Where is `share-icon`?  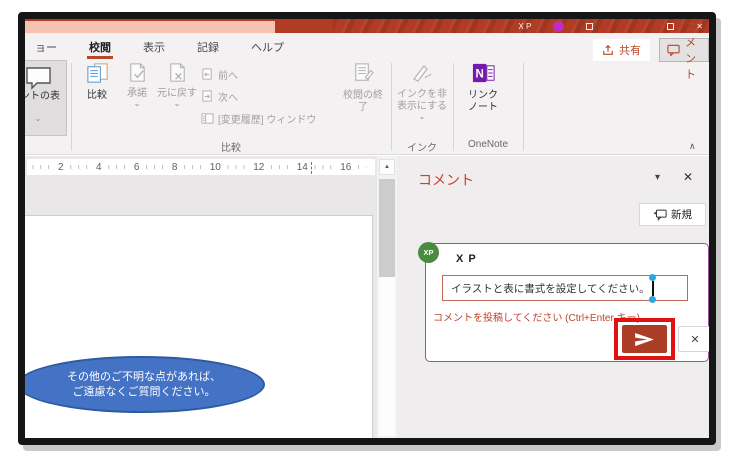
share-icon is located at coordinates (608, 50).